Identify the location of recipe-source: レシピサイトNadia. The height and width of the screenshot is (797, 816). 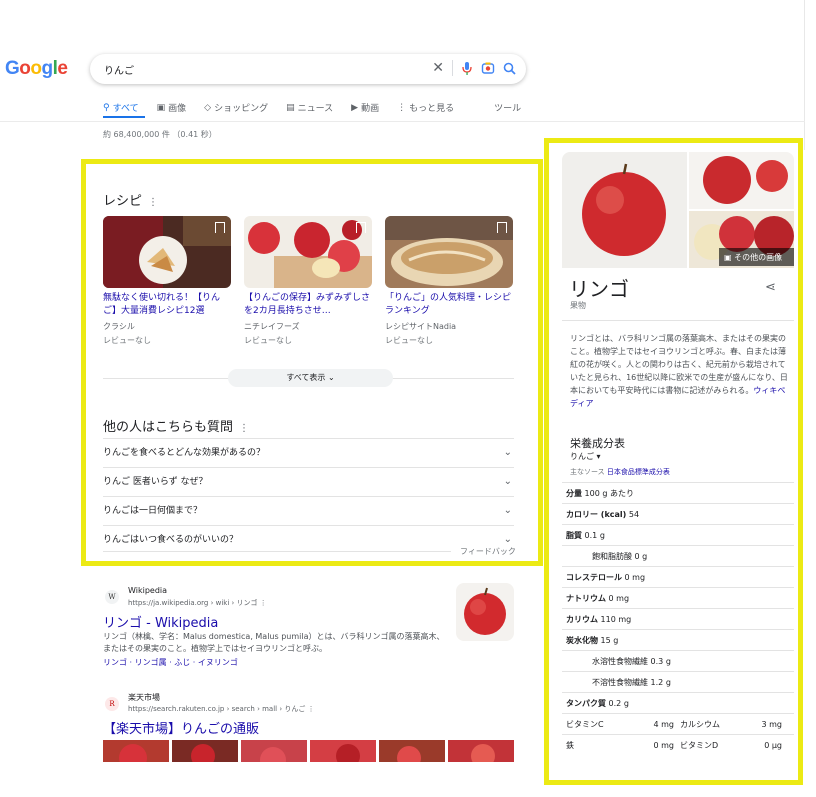
(421, 326).